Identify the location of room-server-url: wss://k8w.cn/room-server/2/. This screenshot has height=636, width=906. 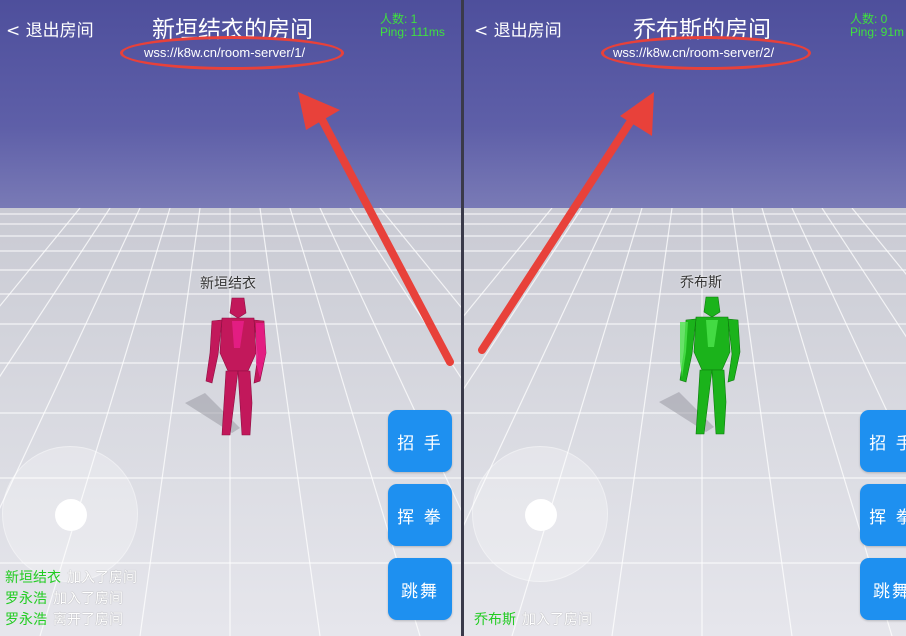
(694, 52).